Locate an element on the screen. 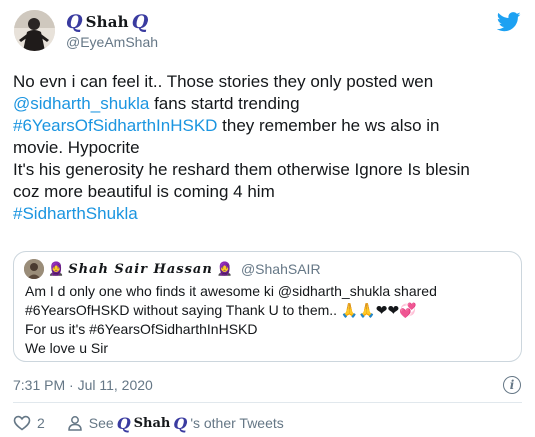  quoted-line: For us it's #6YearsOfSidharthInHSKD is located at coordinates (141, 329).